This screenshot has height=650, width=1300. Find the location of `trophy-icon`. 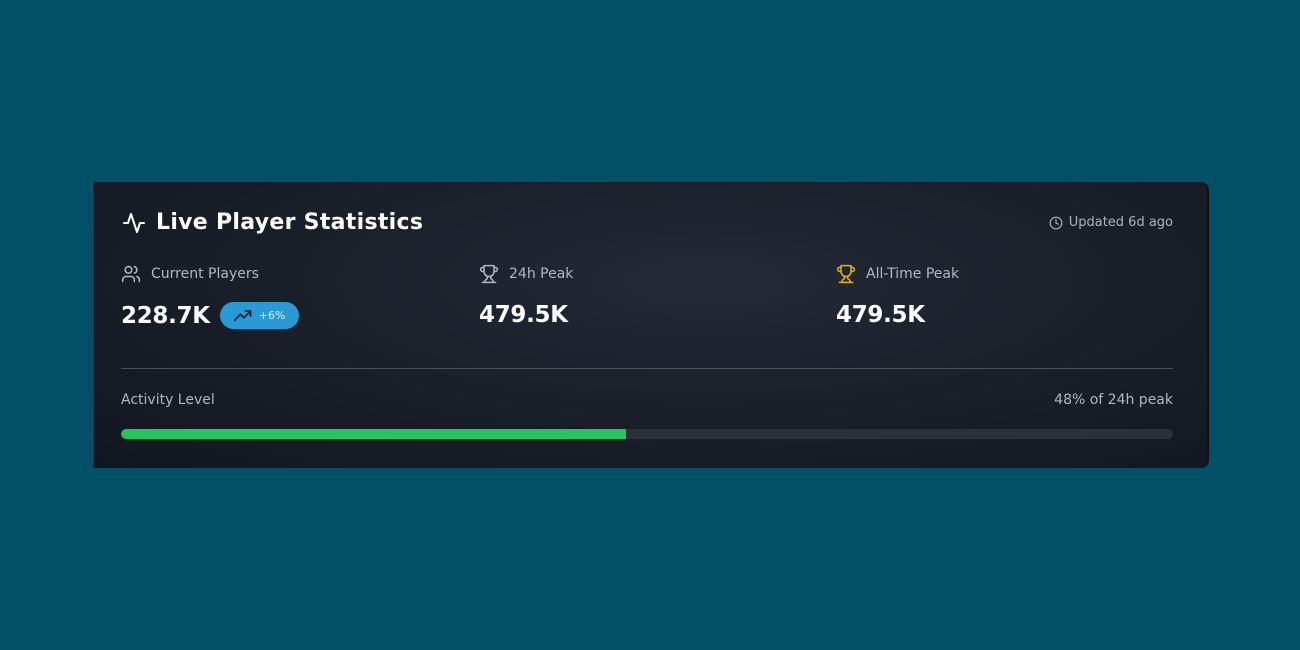

trophy-icon is located at coordinates (489, 274).